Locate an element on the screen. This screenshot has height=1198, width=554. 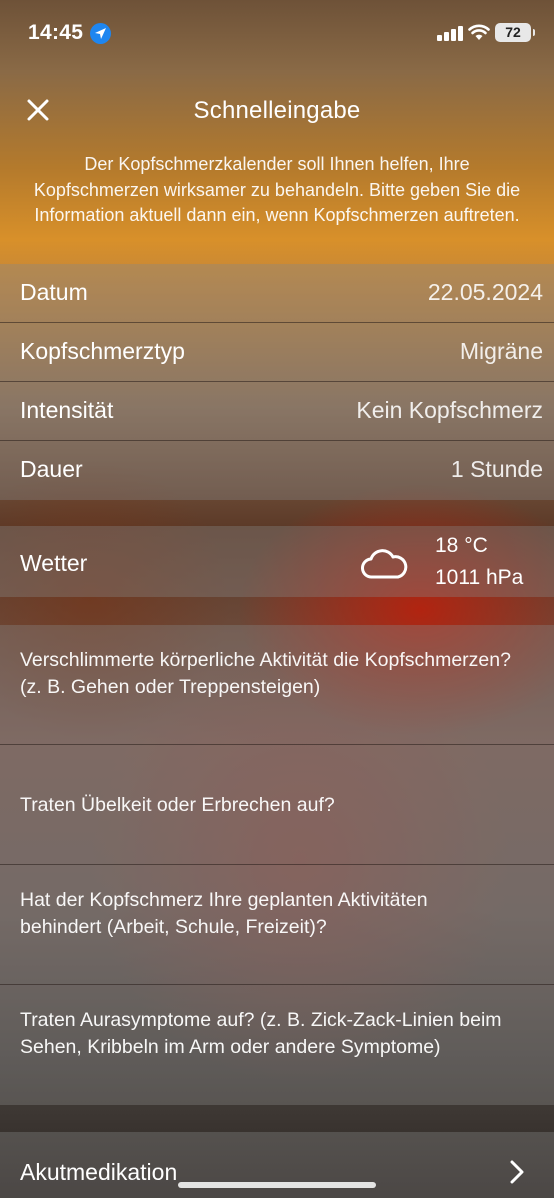
chevron-right-icon is located at coordinates (517, 1172).